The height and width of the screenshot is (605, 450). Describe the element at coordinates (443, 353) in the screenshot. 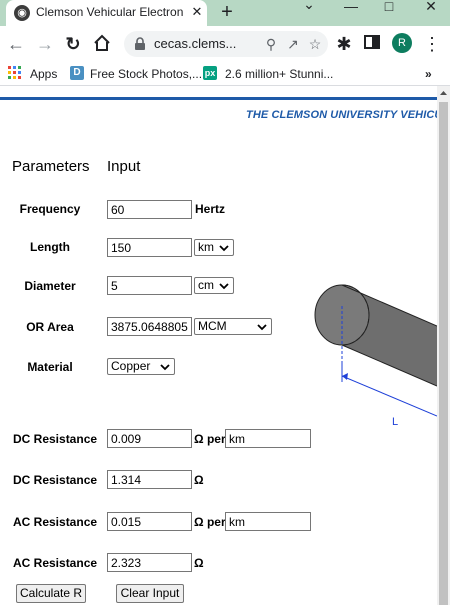

I see `scrollbar-thumb` at that location.